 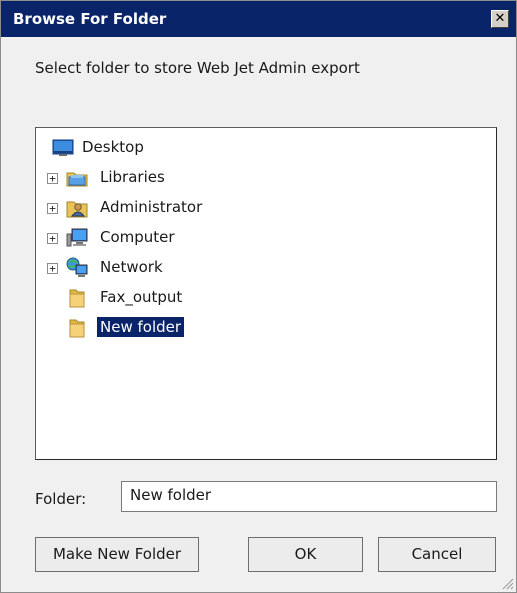 What do you see at coordinates (77, 237) in the screenshot?
I see `computer-icon` at bounding box center [77, 237].